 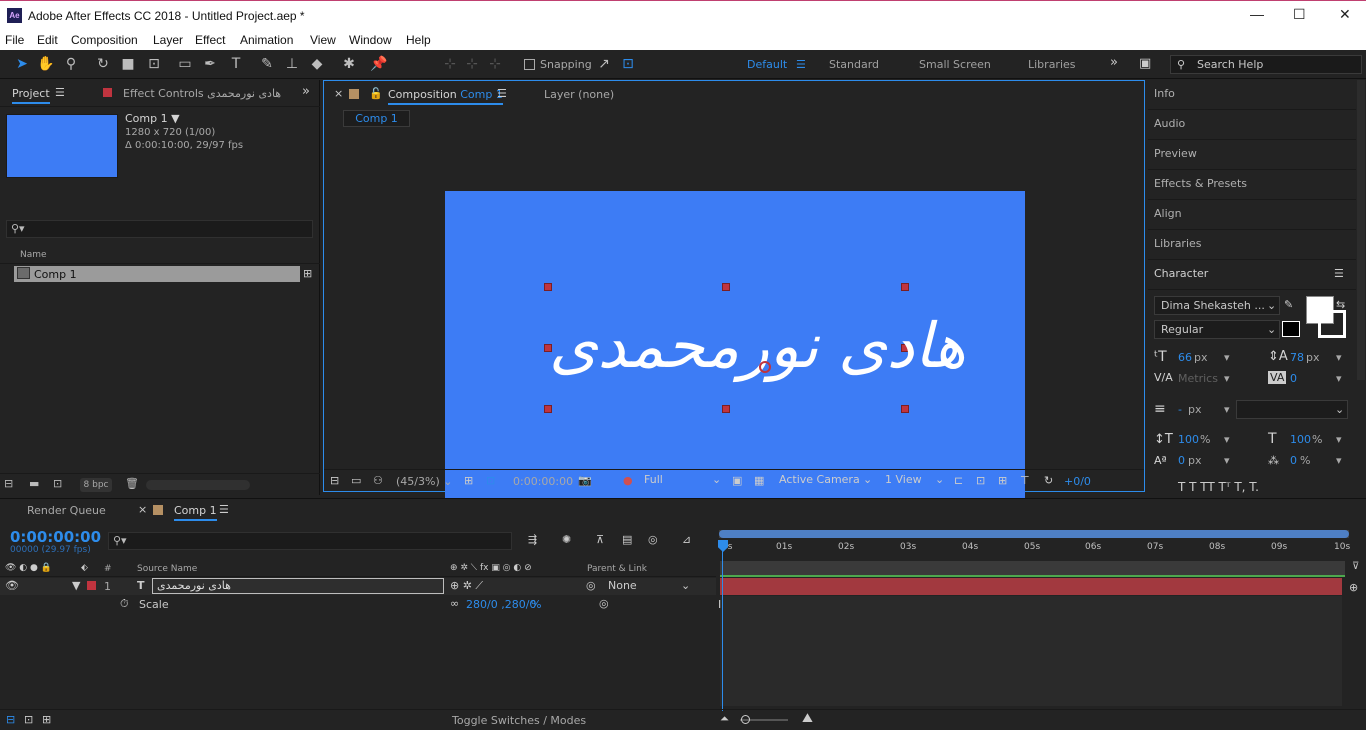 I want to click on show-channel-icon: ●, so click(x=628, y=480).